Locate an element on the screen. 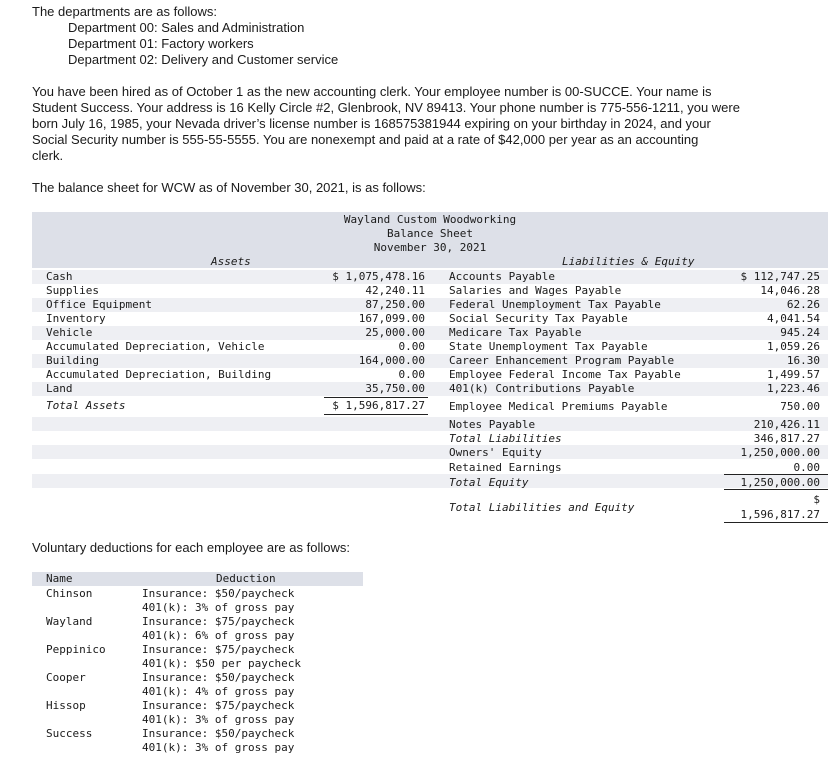 The width and height of the screenshot is (833, 757). liability-label: Career Enhancement Program Payable is located at coordinates (562, 360).